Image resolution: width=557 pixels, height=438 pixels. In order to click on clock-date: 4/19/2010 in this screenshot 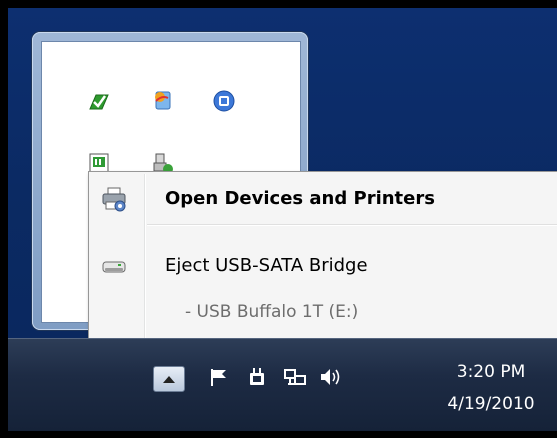, I will do `click(491, 404)`.